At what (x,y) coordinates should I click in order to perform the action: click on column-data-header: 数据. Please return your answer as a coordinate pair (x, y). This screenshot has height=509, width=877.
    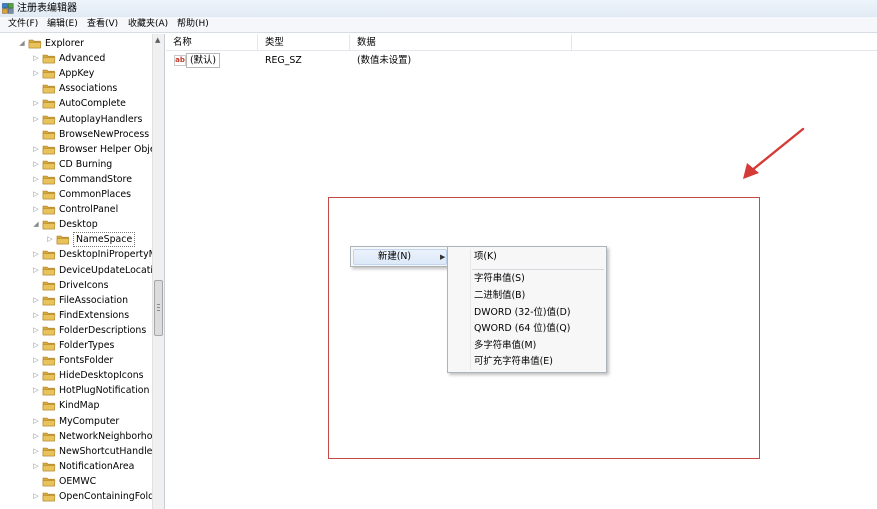
    Looking at the image, I should click on (461, 42).